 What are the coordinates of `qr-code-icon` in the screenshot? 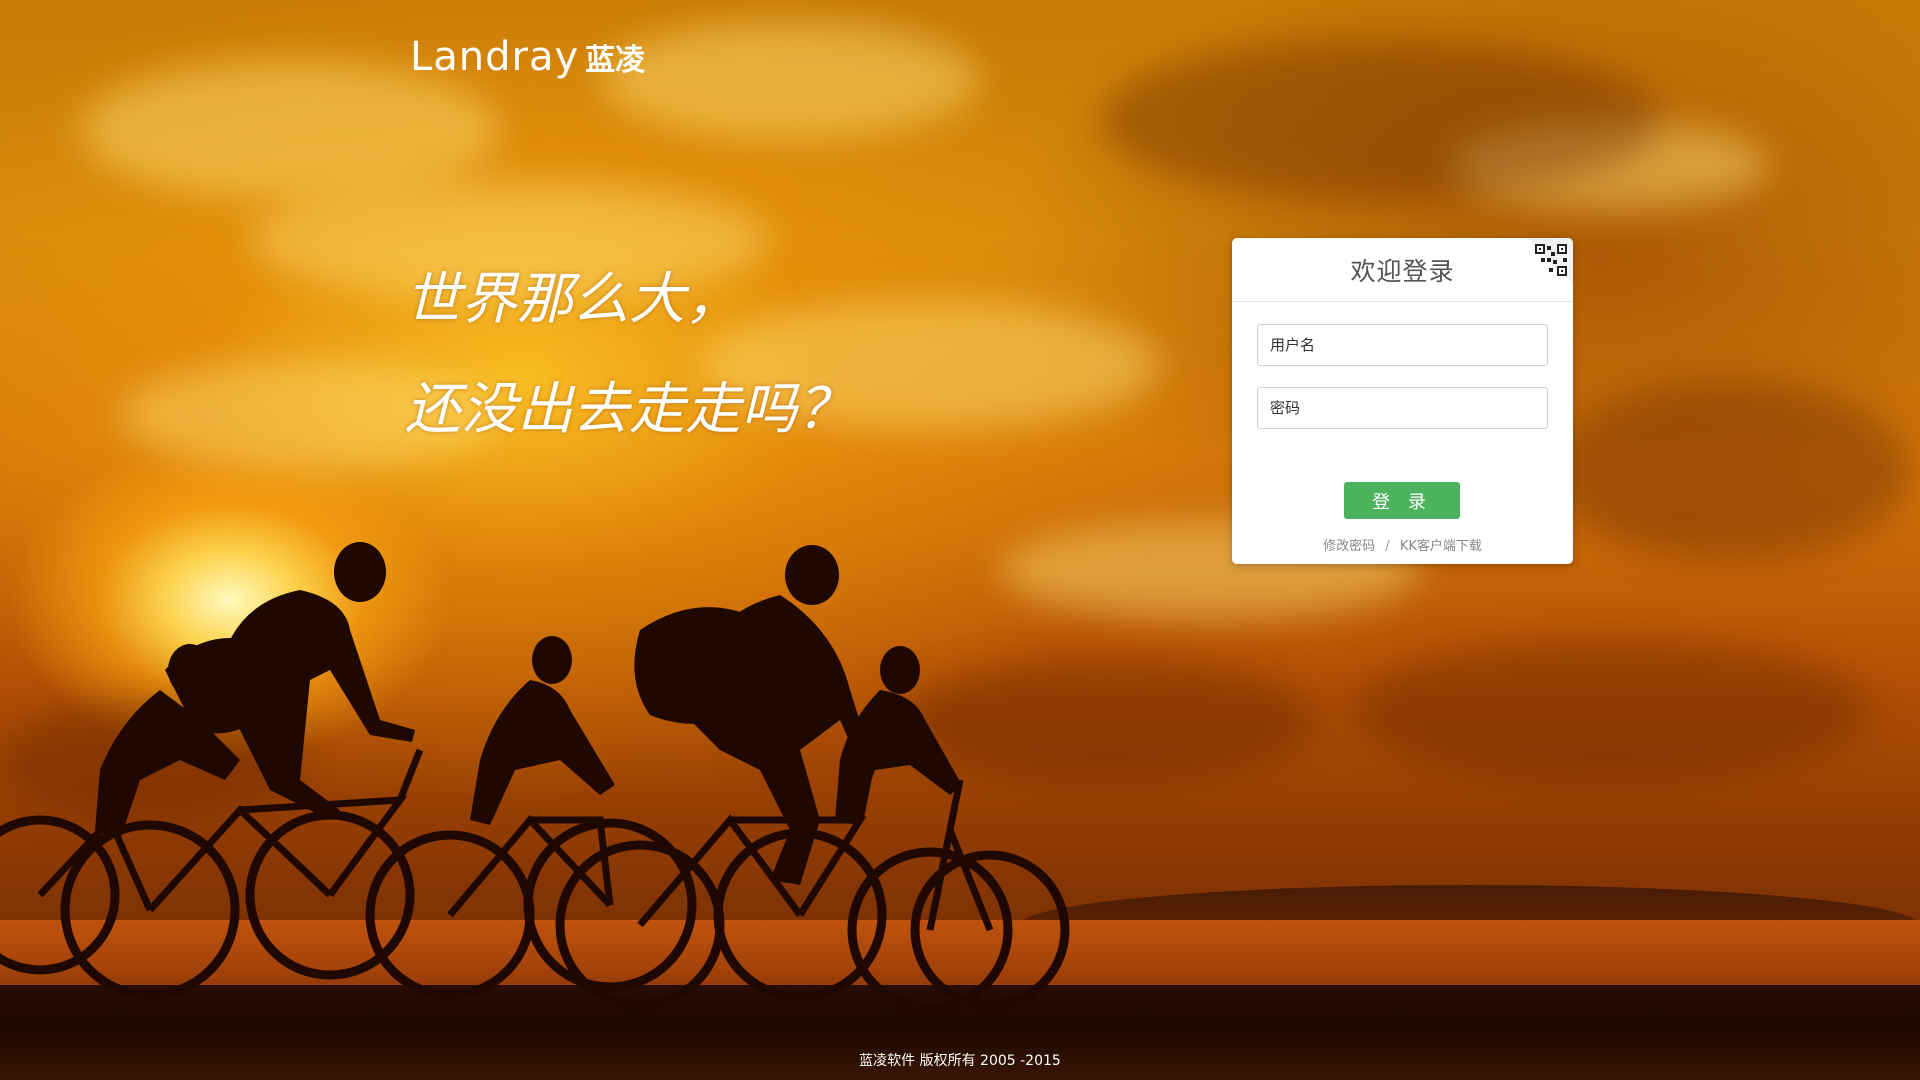 It's located at (1550, 261).